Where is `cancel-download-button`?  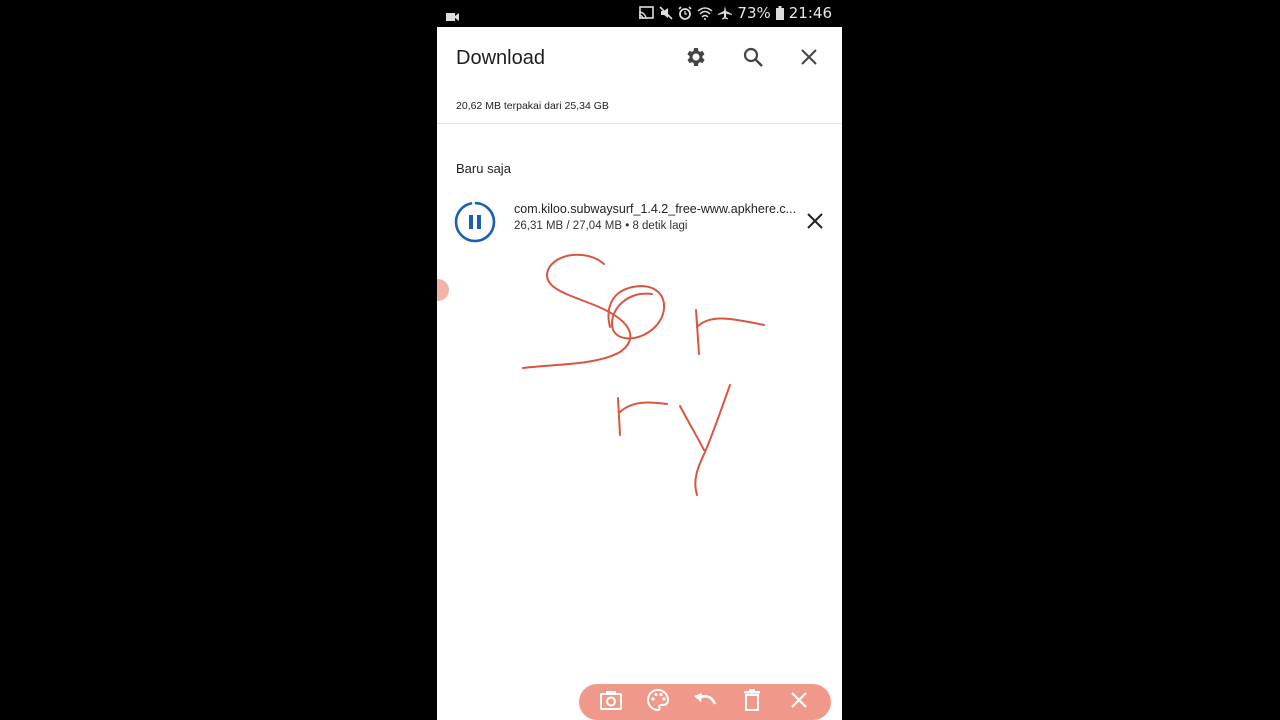
cancel-download-button is located at coordinates (815, 223).